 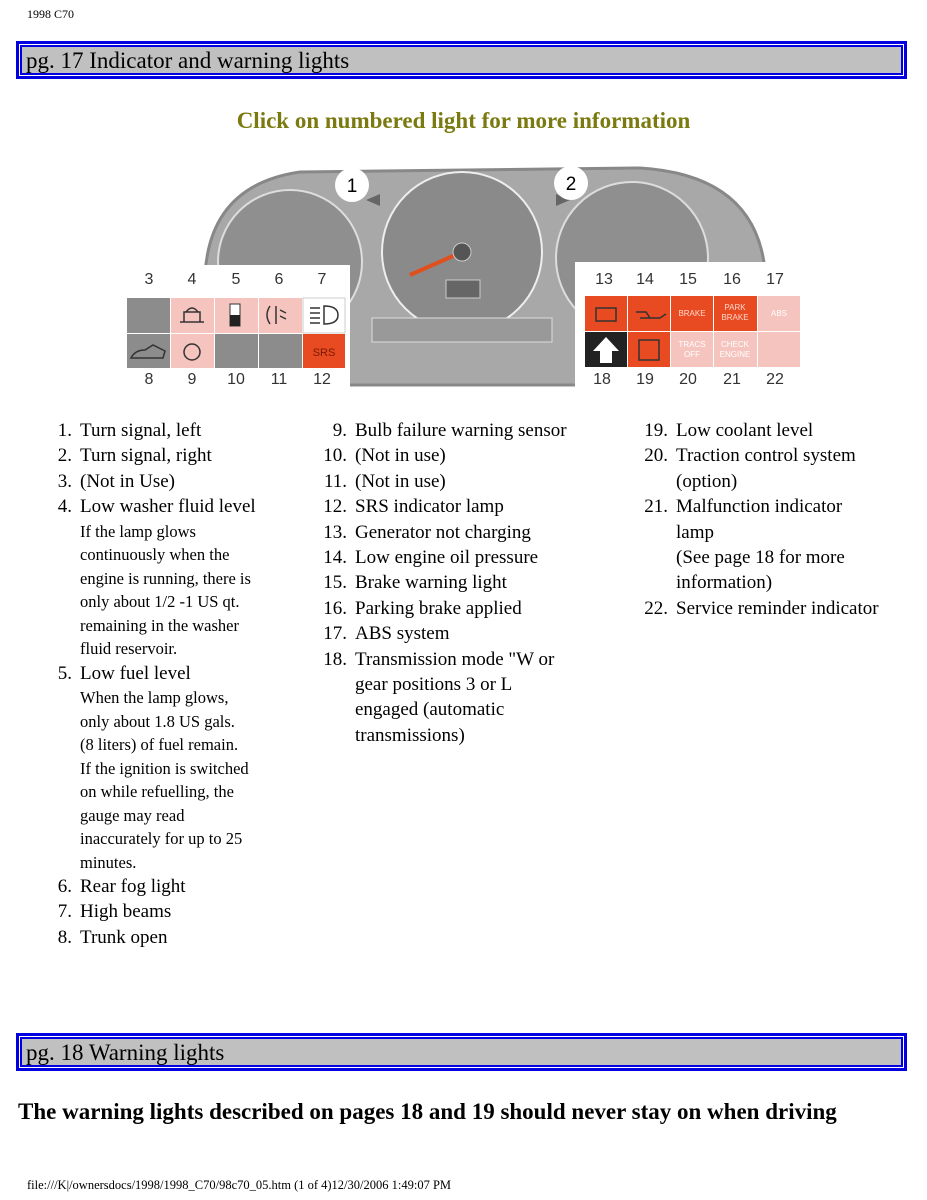 What do you see at coordinates (236, 379) in the screenshot?
I see `light-number-10: 10` at bounding box center [236, 379].